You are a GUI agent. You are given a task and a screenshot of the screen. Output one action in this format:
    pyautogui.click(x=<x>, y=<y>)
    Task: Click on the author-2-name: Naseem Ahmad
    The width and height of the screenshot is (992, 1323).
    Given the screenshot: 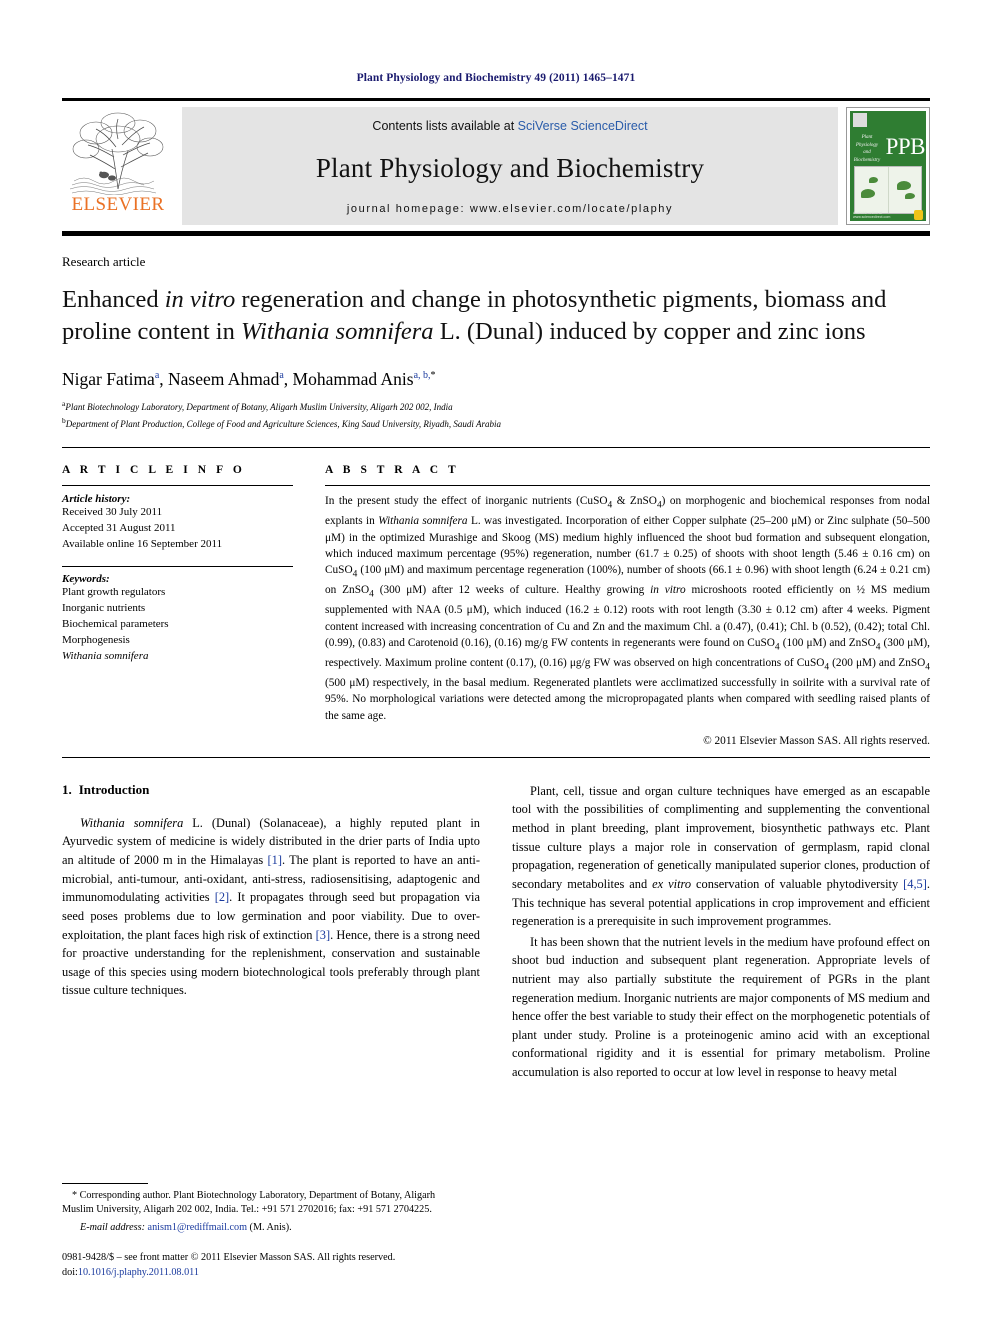 What is the action you would take?
    pyautogui.click(x=223, y=379)
    